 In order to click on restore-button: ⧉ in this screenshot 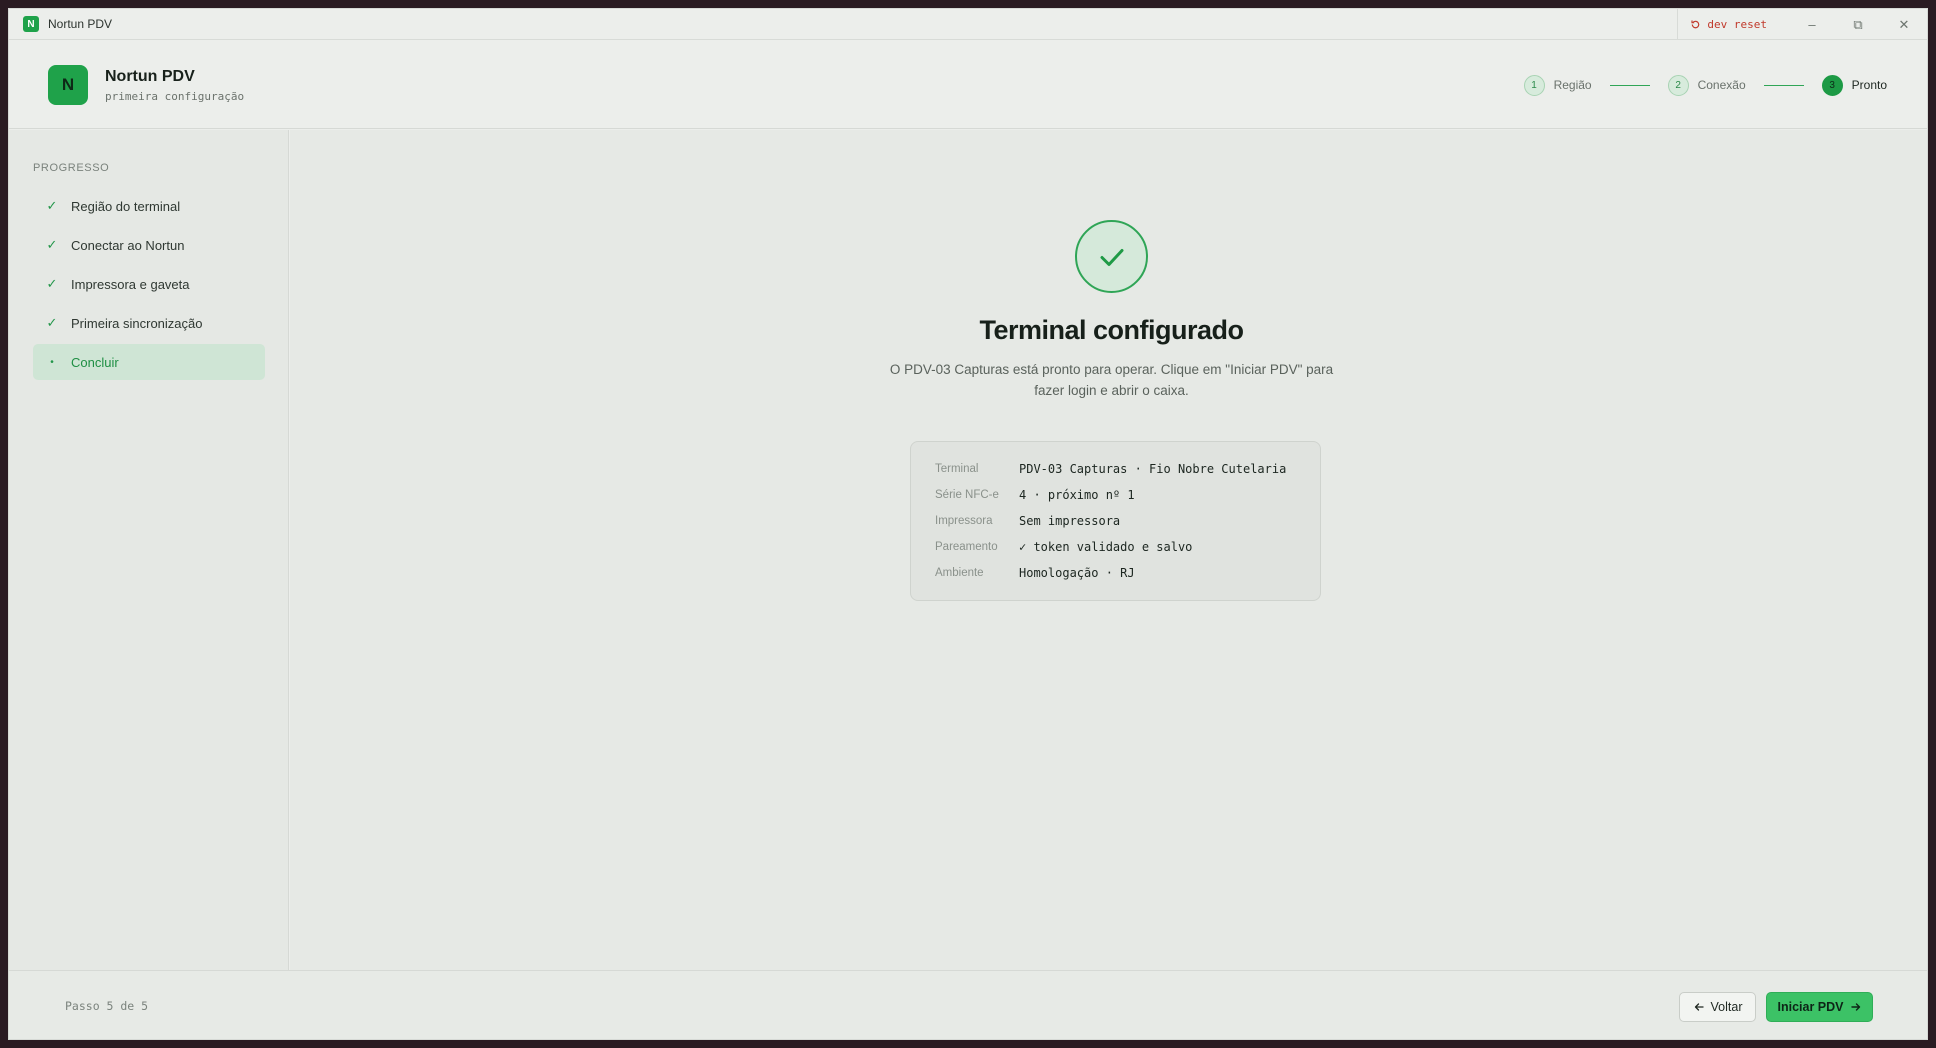, I will do `click(1858, 24)`.